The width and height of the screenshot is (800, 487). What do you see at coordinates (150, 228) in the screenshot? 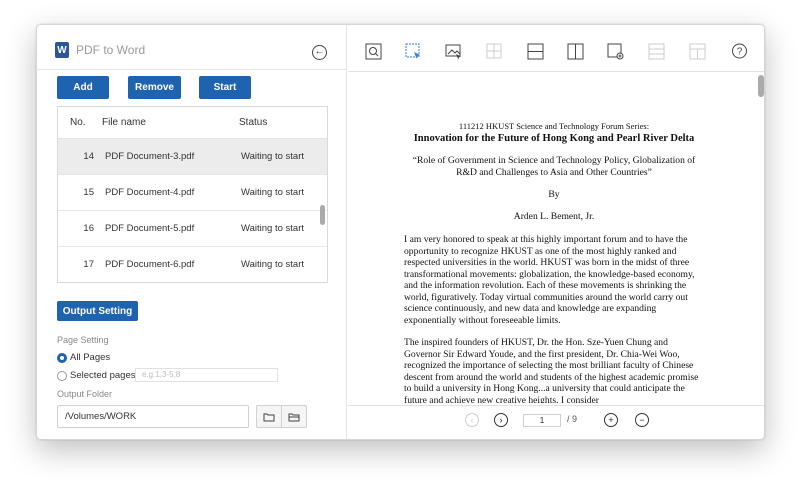
I see `row-file-name: PDF Document-5.pdf` at bounding box center [150, 228].